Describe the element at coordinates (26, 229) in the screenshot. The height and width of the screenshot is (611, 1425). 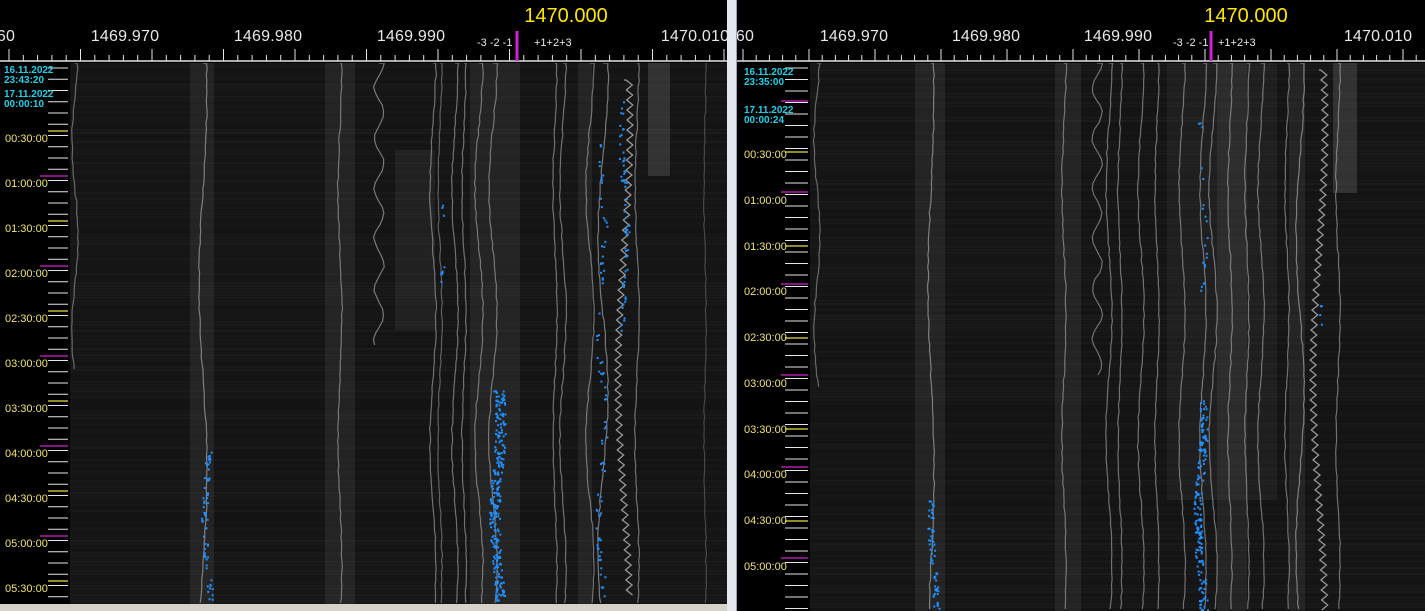
I see `time-label: 01:30:00` at that location.